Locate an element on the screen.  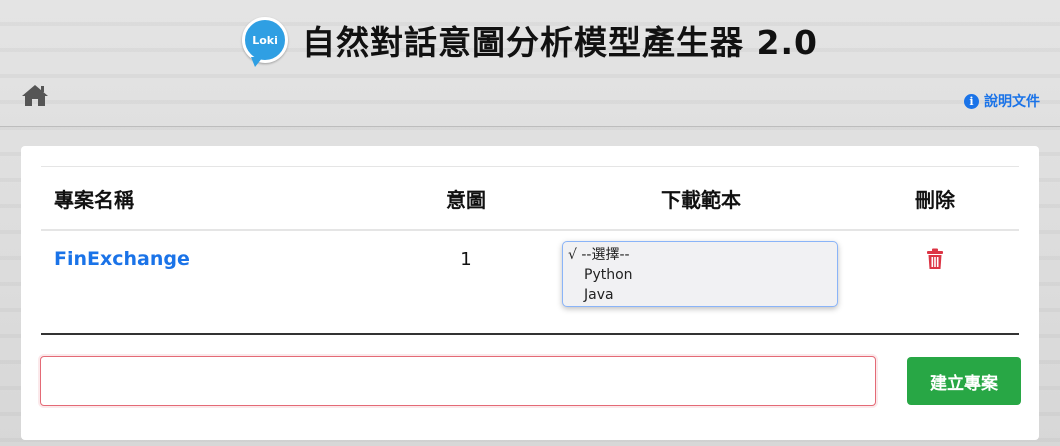
create-project-row: 建立專案 is located at coordinates (530, 382).